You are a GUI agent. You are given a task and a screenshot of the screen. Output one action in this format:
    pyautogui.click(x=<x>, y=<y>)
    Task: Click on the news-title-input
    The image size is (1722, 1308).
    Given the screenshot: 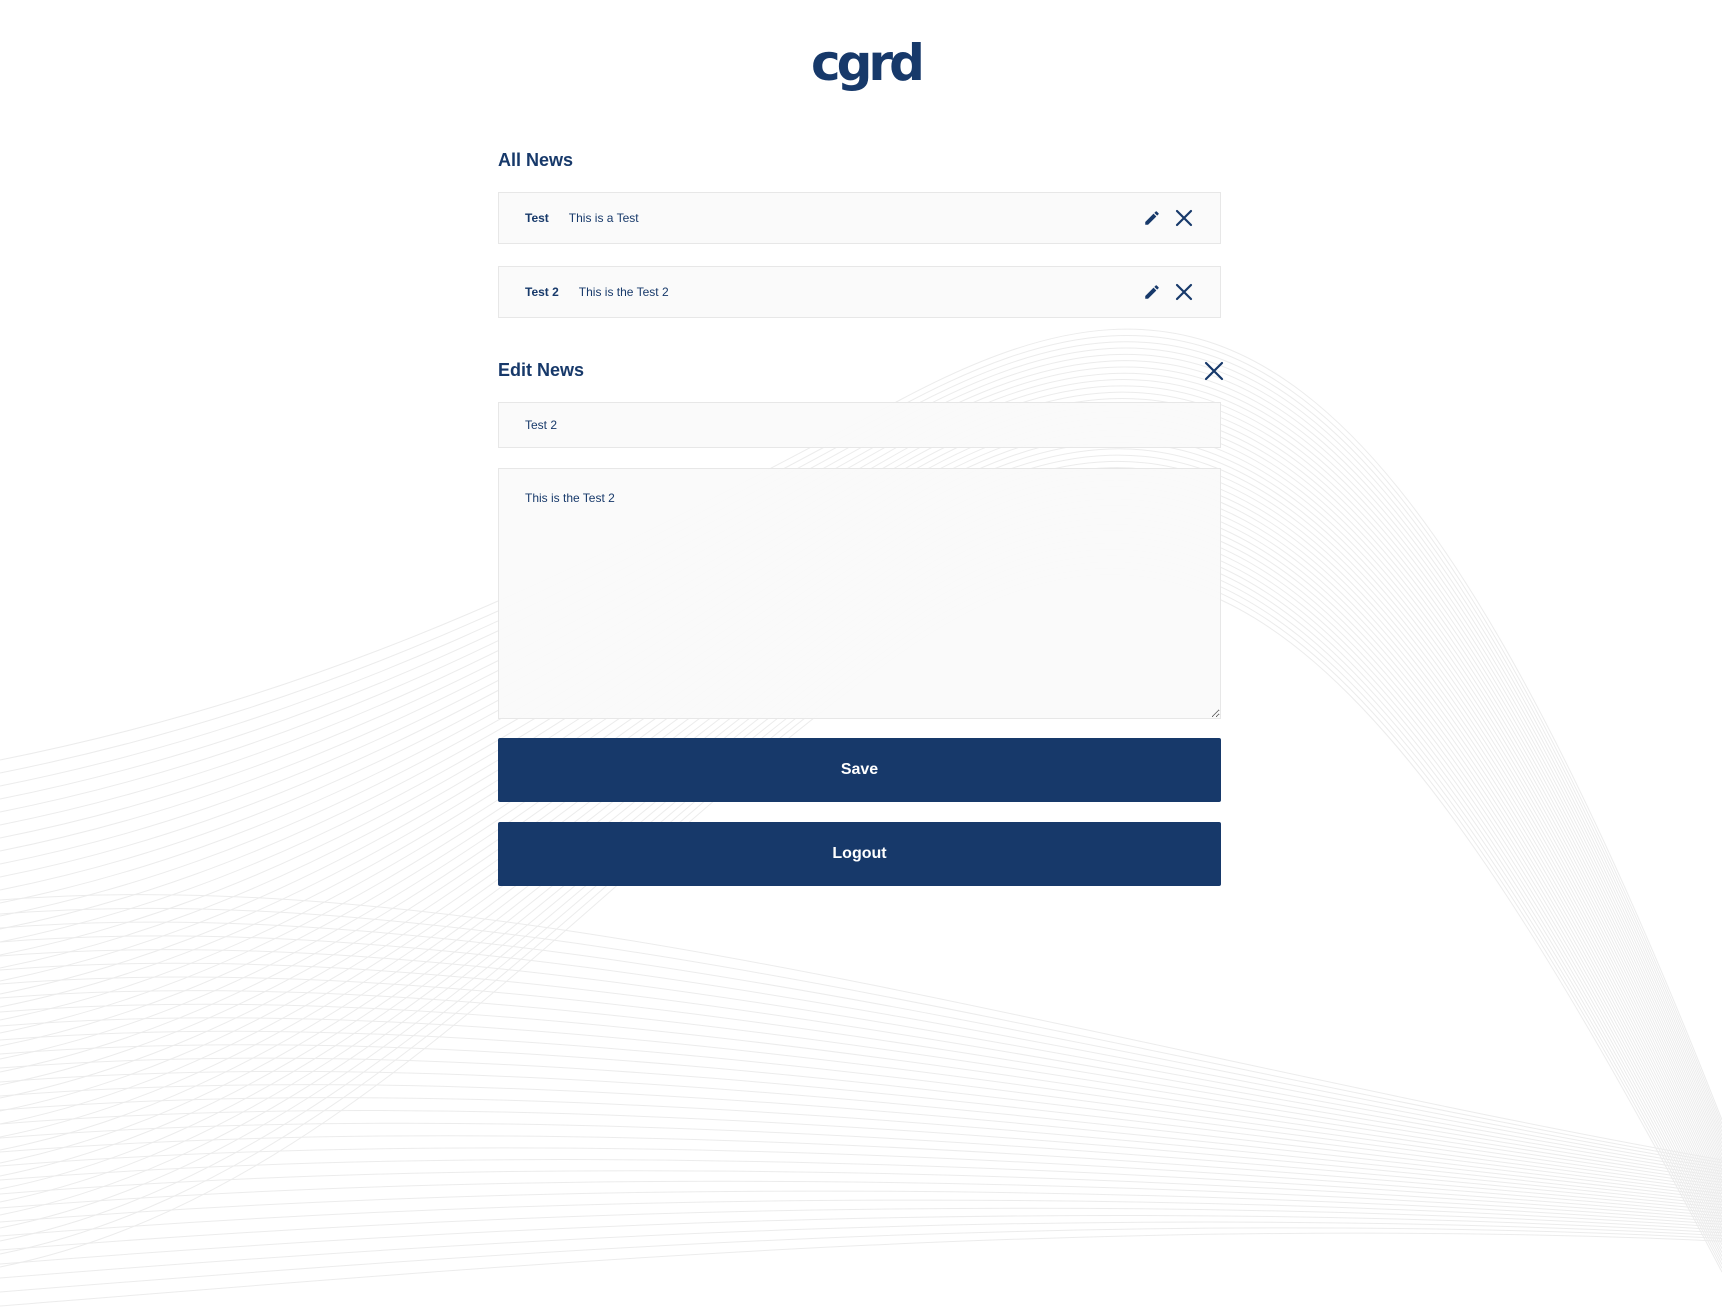 What is the action you would take?
    pyautogui.click(x=859, y=425)
    